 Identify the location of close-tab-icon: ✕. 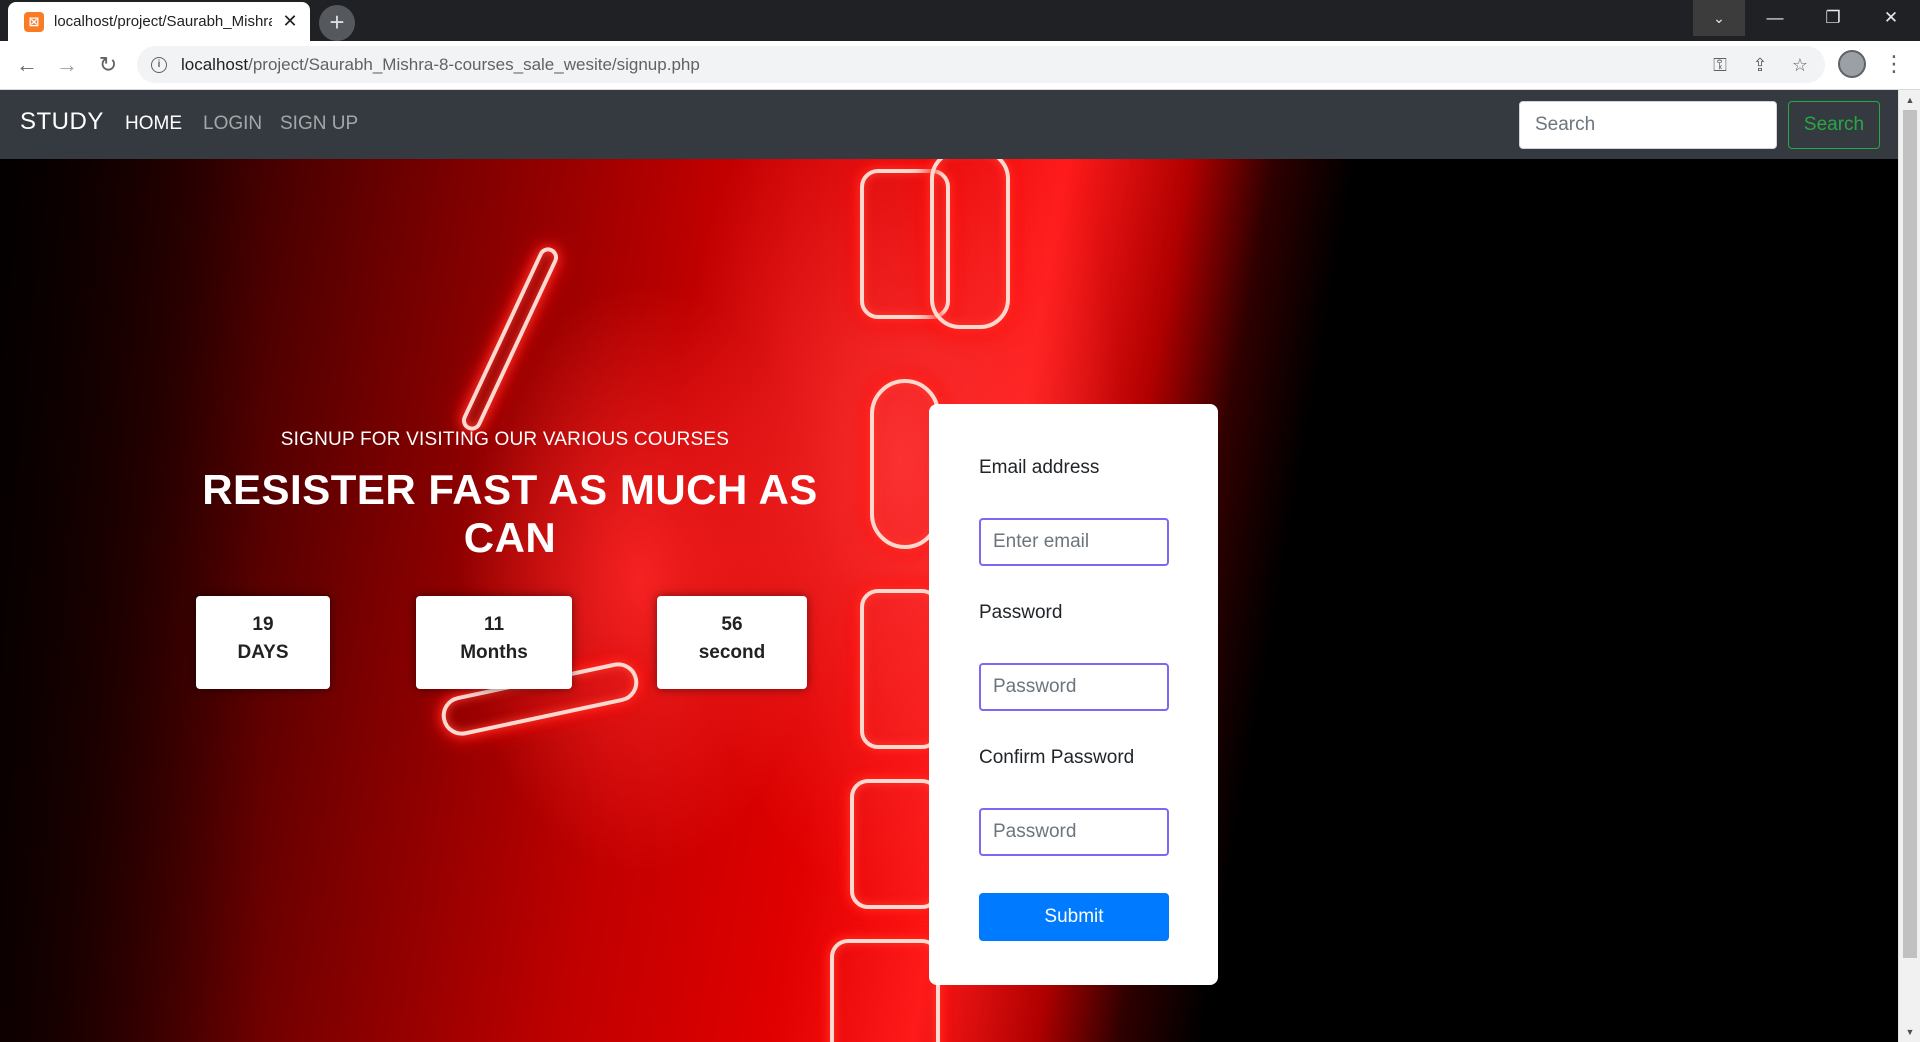
(290, 21).